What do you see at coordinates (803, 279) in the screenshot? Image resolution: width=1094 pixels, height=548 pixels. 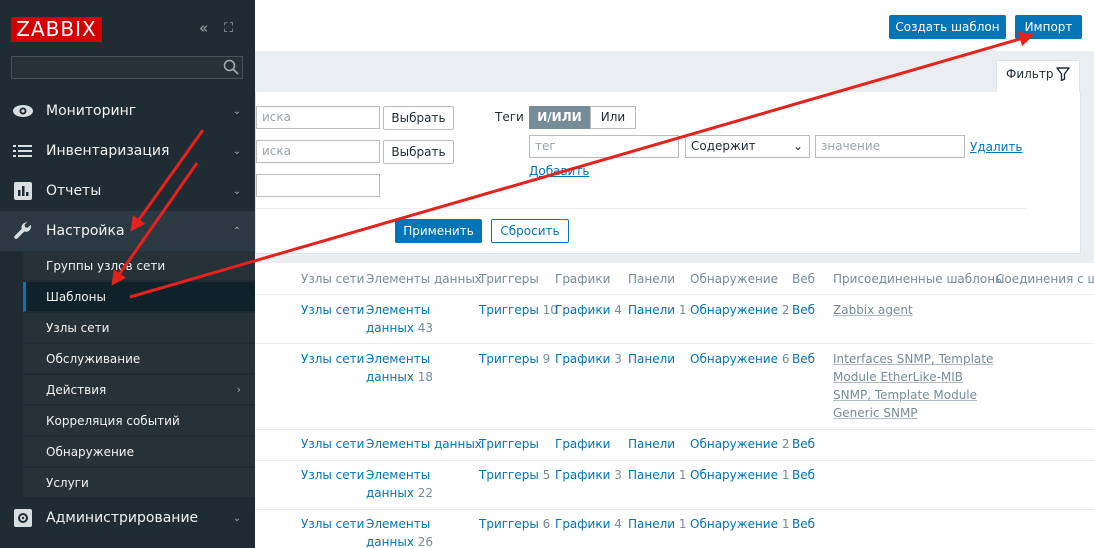 I see `column-header-web: Веб` at bounding box center [803, 279].